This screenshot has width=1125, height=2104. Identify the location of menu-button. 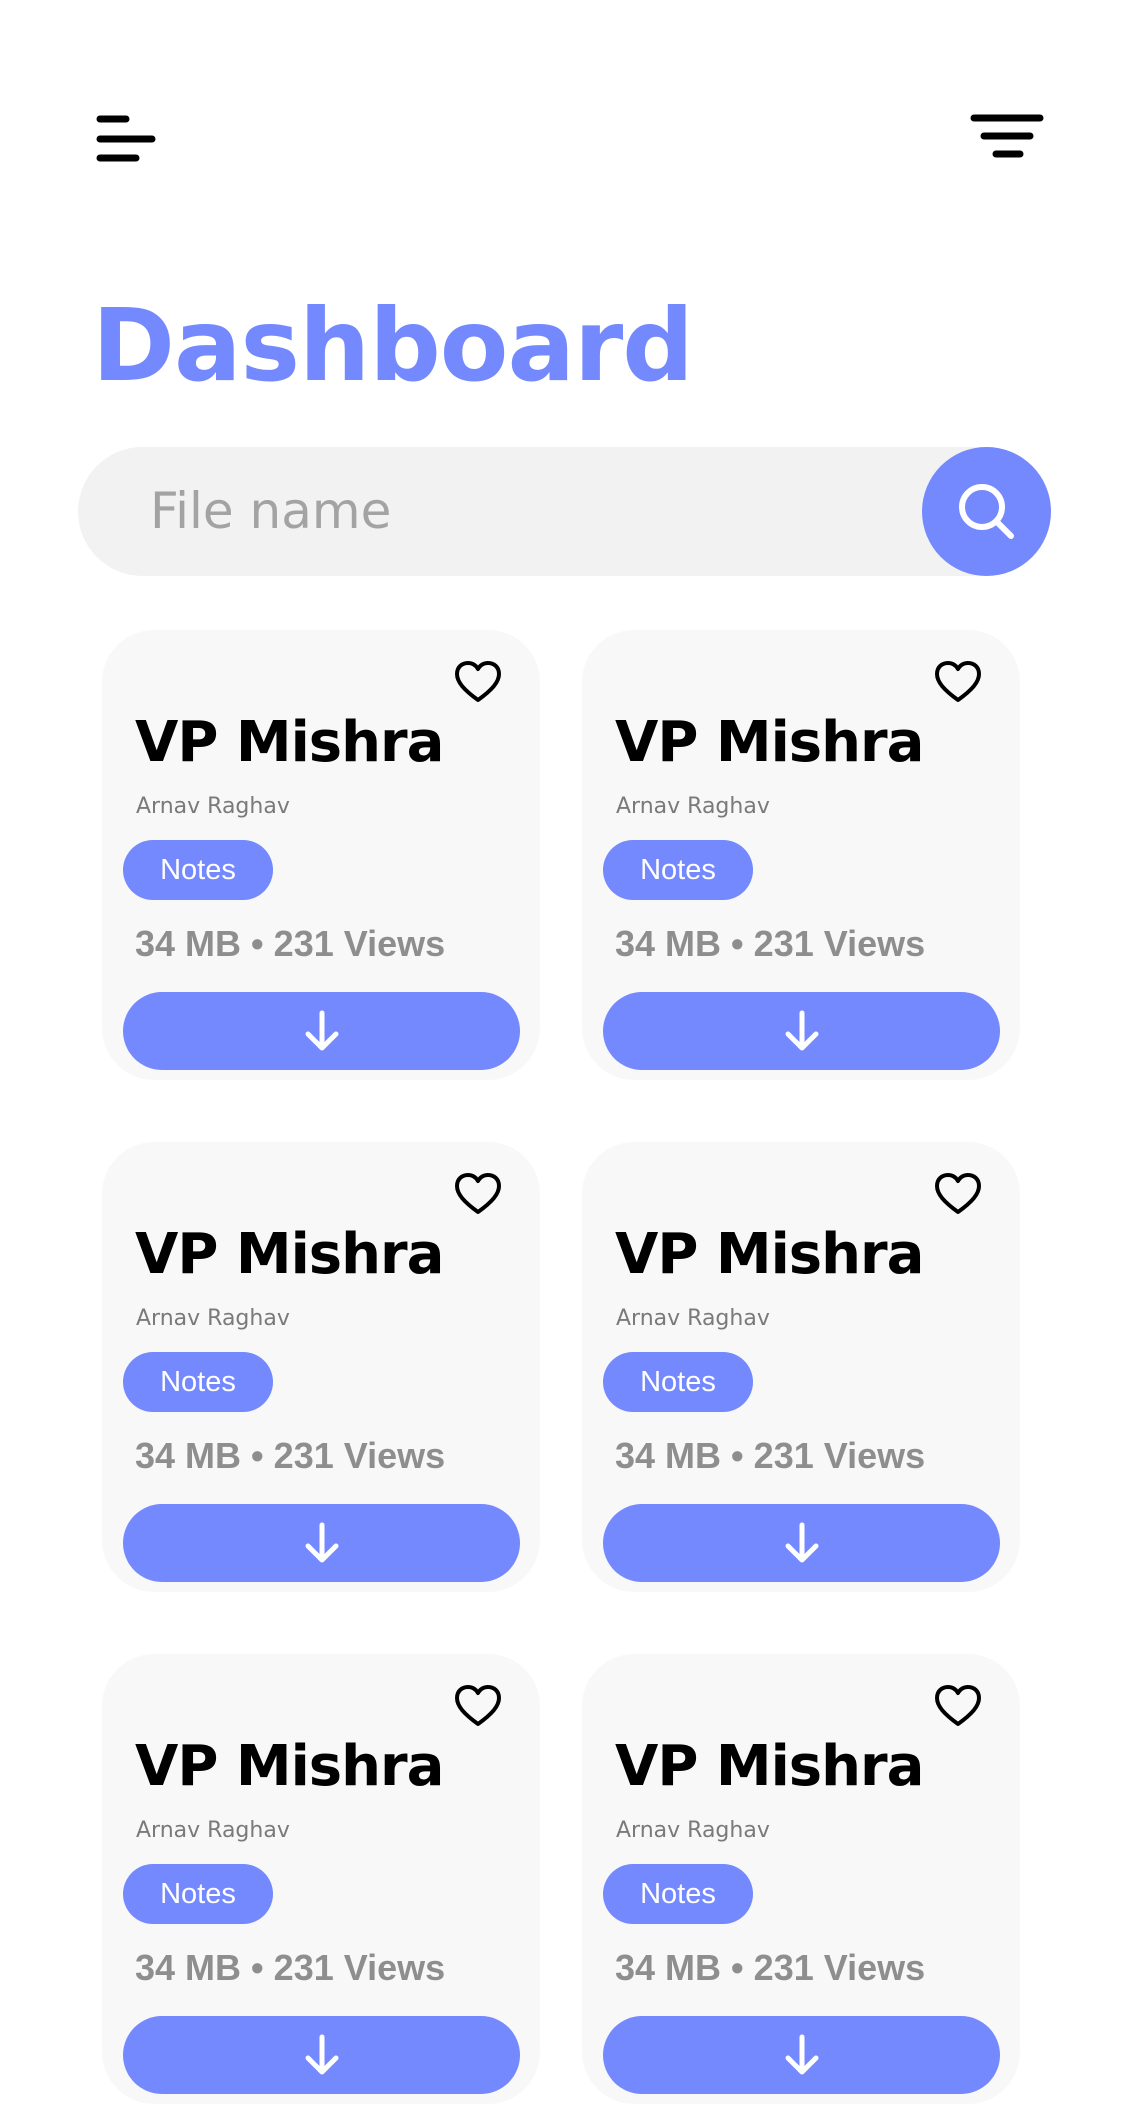
(128, 138).